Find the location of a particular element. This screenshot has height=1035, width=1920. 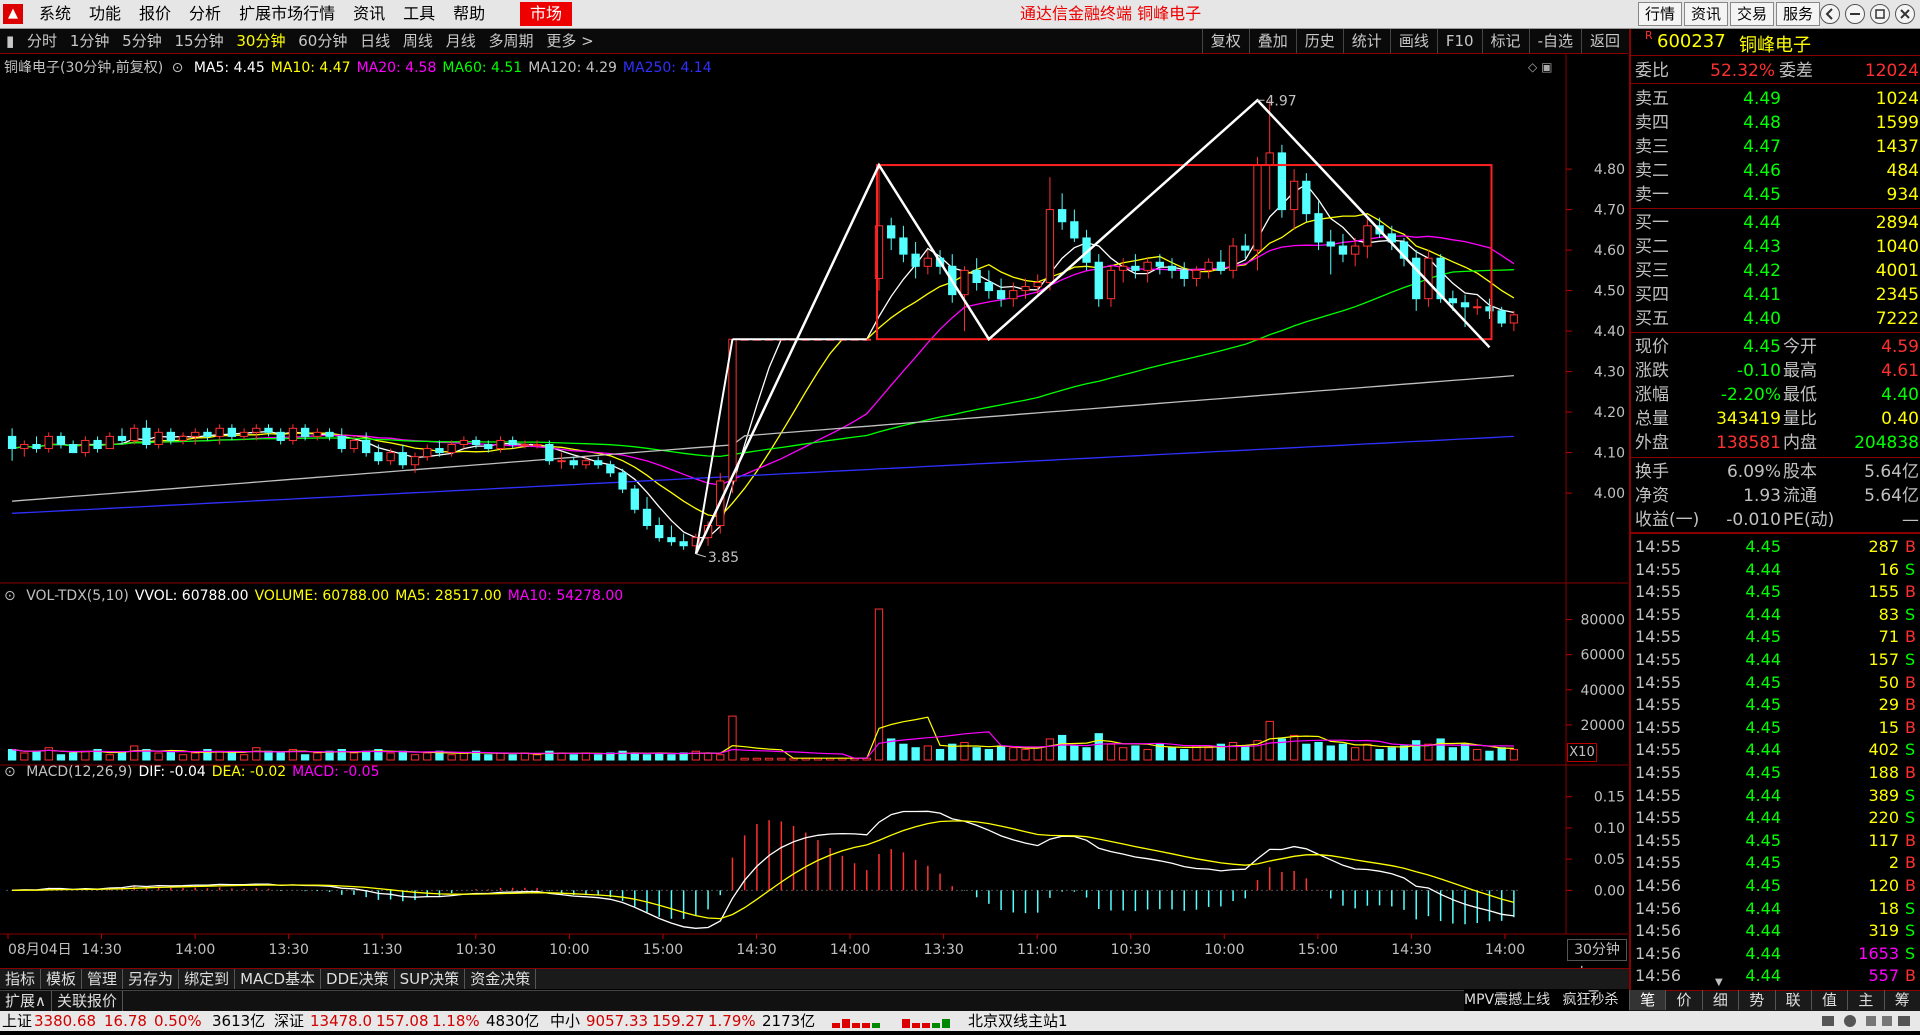

tool-stats: 统计 is located at coordinates (1366, 41).